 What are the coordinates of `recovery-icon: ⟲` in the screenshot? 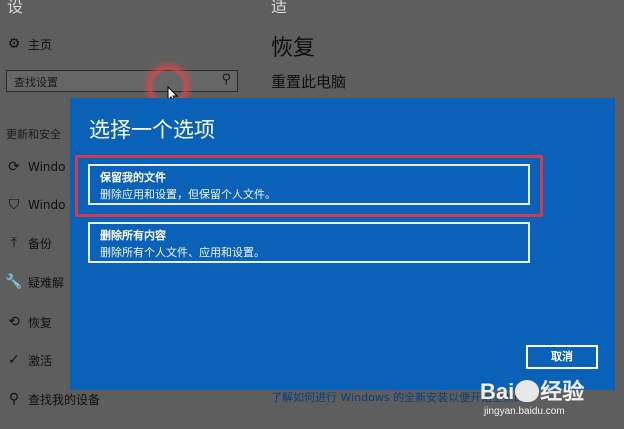 It's located at (14, 322).